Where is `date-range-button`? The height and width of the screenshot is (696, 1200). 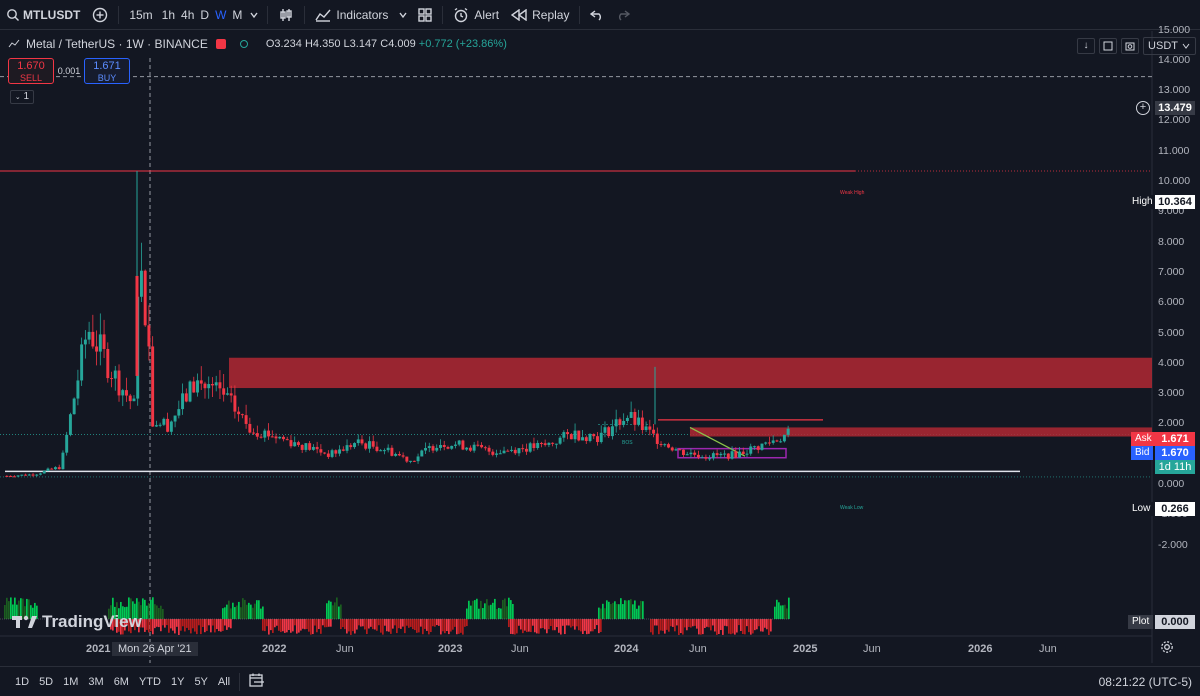 date-range-button is located at coordinates (257, 681).